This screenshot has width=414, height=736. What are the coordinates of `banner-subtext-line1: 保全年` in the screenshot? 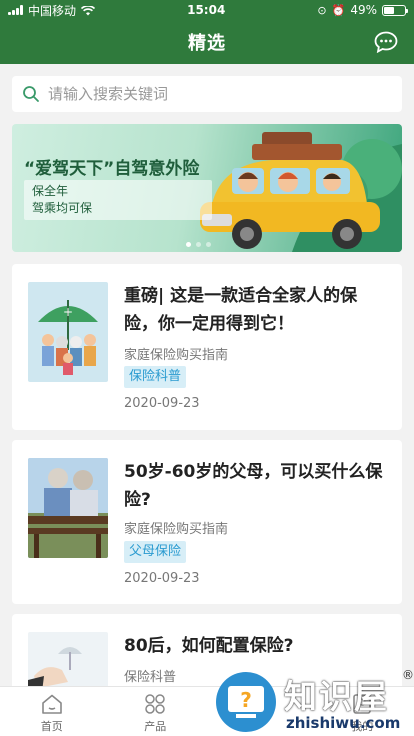 It's located at (50, 191).